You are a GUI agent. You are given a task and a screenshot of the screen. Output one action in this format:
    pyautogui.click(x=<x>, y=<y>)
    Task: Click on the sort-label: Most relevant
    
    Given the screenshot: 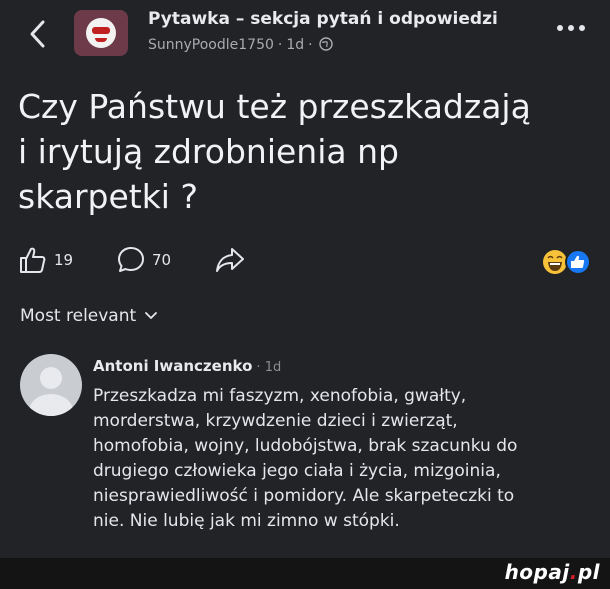 What is the action you would take?
    pyautogui.click(x=78, y=316)
    